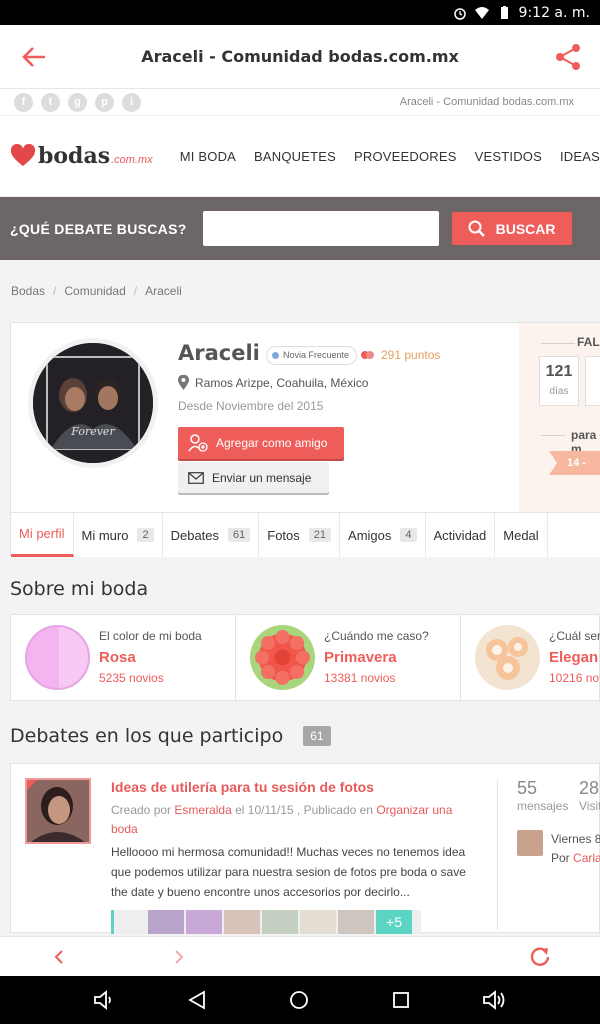 The image size is (600, 1024). I want to click on tab-label: Debates, so click(195, 535).